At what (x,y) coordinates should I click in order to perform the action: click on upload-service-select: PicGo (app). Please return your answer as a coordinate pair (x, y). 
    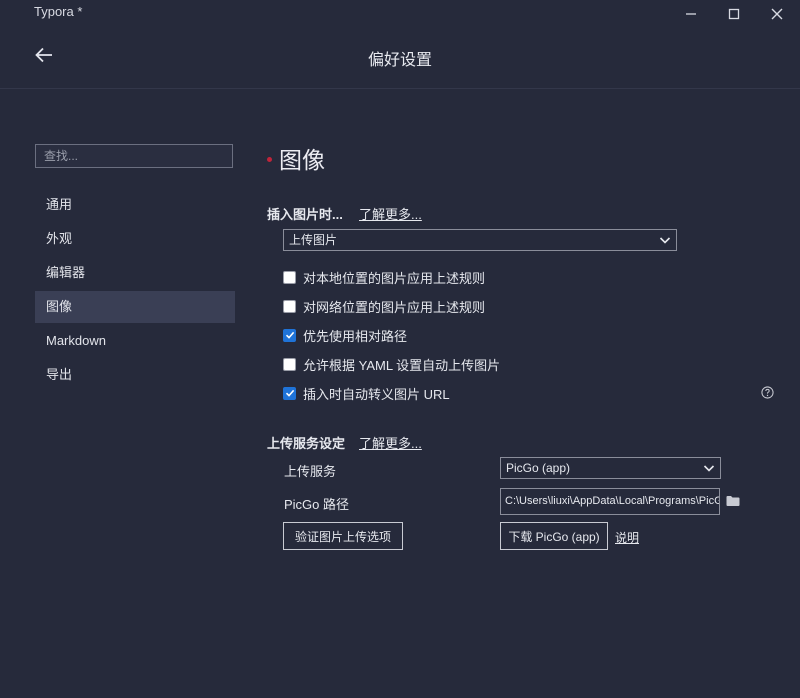
    Looking at the image, I should click on (610, 468).